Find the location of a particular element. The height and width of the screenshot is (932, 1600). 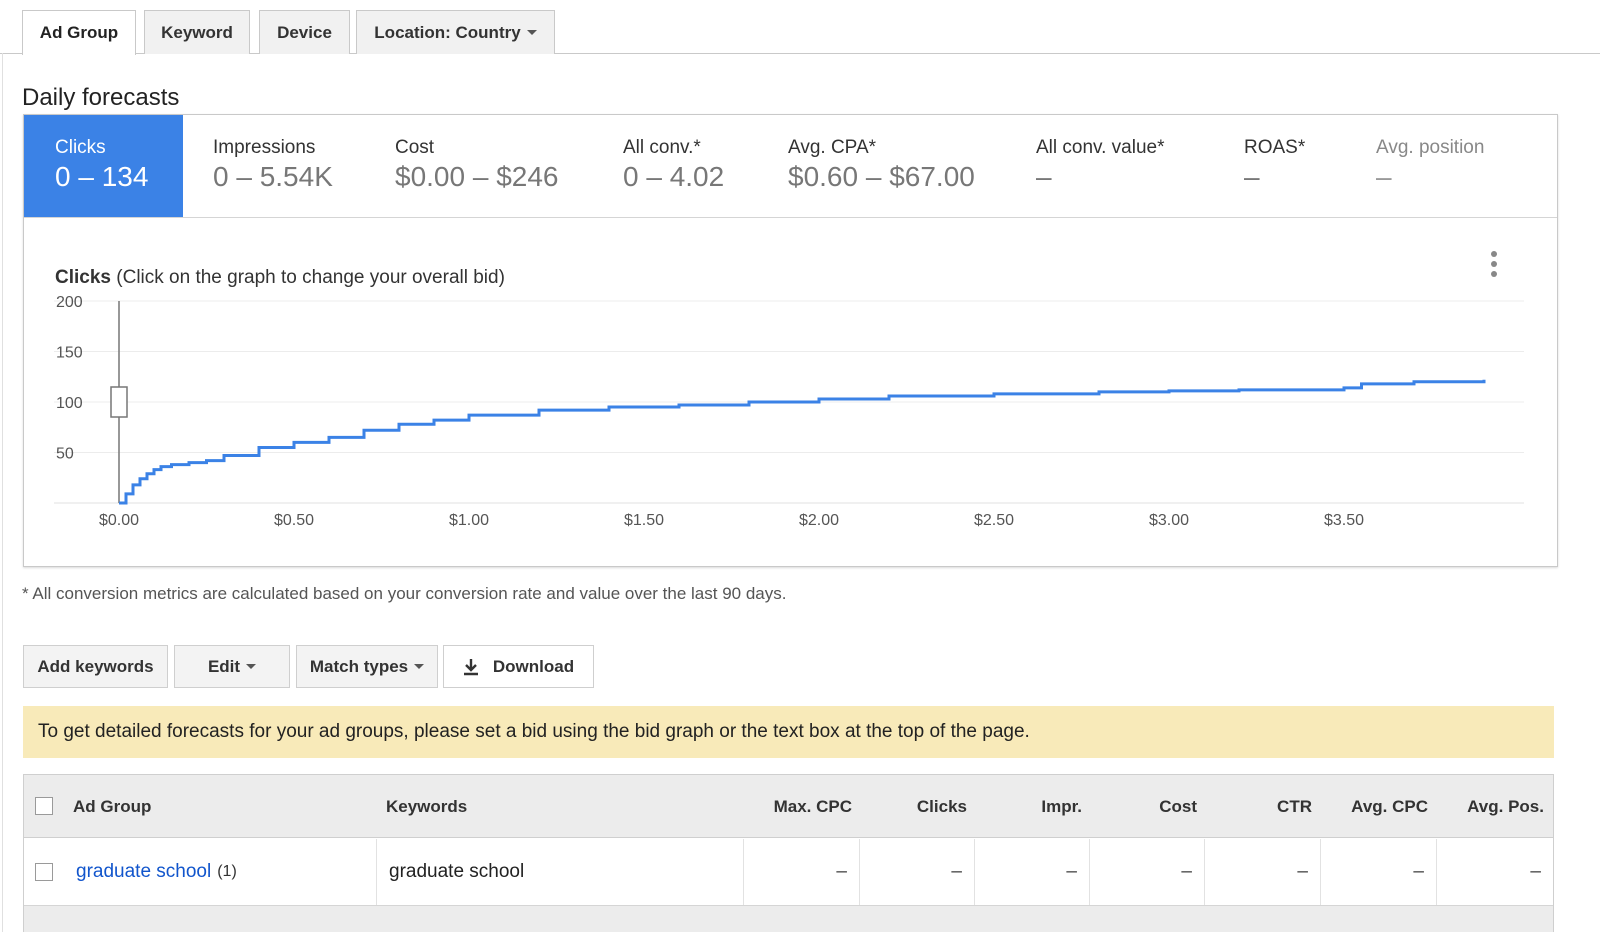

x-tick-label: $1.00 is located at coordinates (469, 520).